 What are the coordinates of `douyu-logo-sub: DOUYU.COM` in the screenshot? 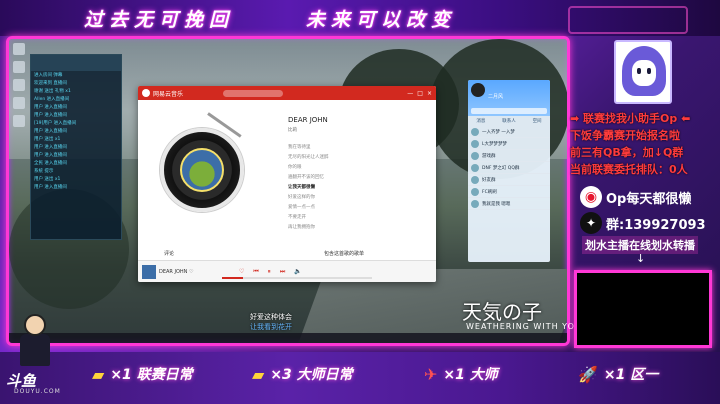 It's located at (37, 391).